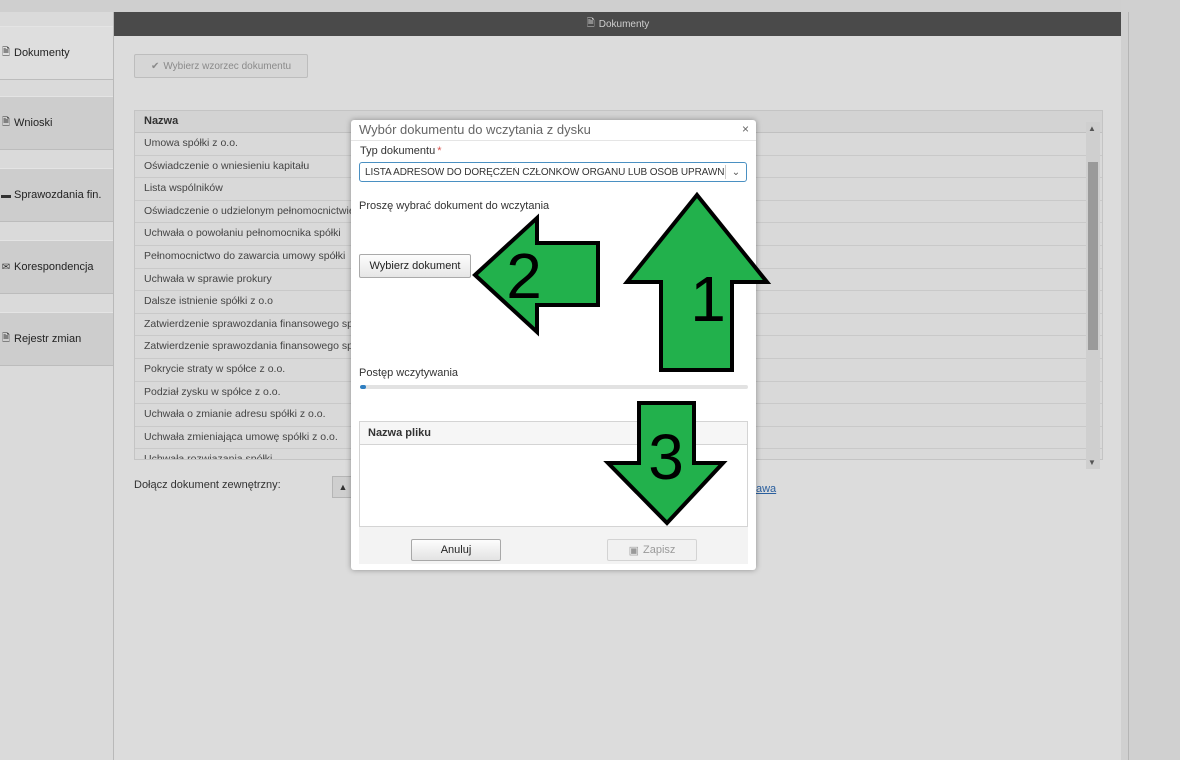 The width and height of the screenshot is (1180, 760). I want to click on scroll-up-icon: ▲, so click(1092, 128).